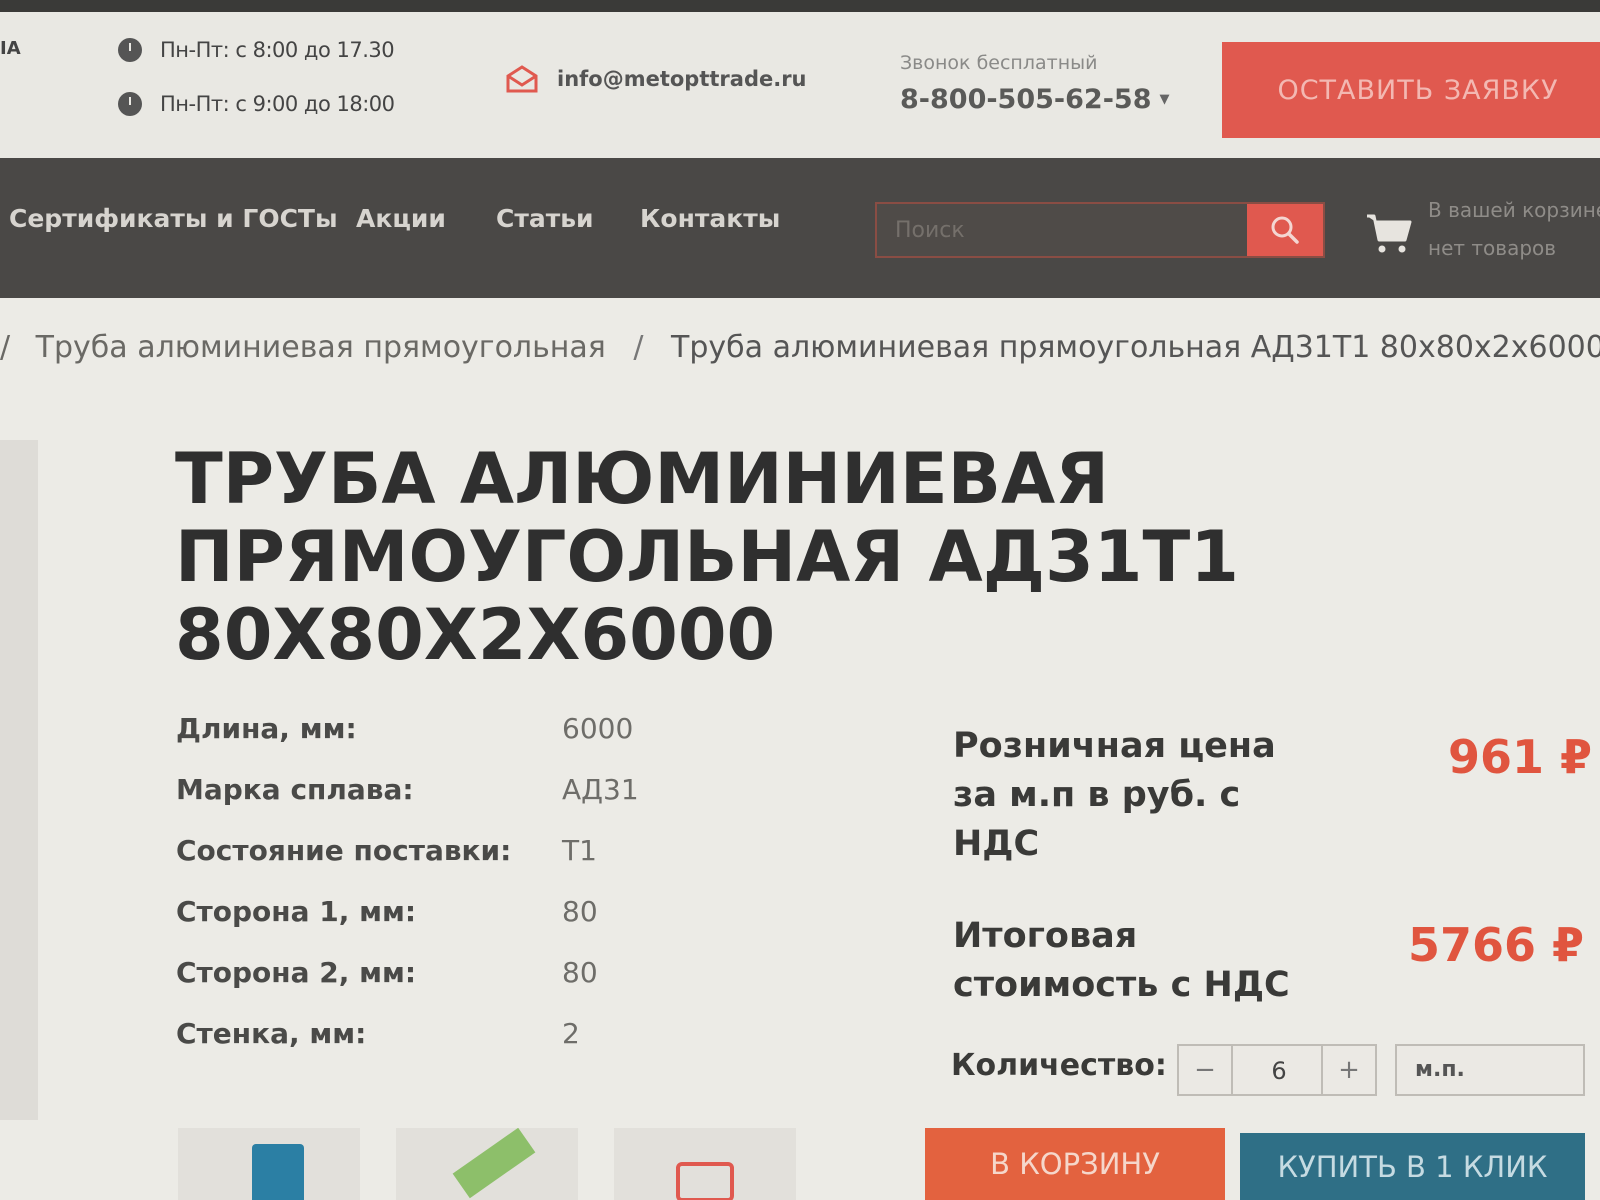 This screenshot has width=1600, height=1200. I want to click on cart-icon, so click(1389, 233).